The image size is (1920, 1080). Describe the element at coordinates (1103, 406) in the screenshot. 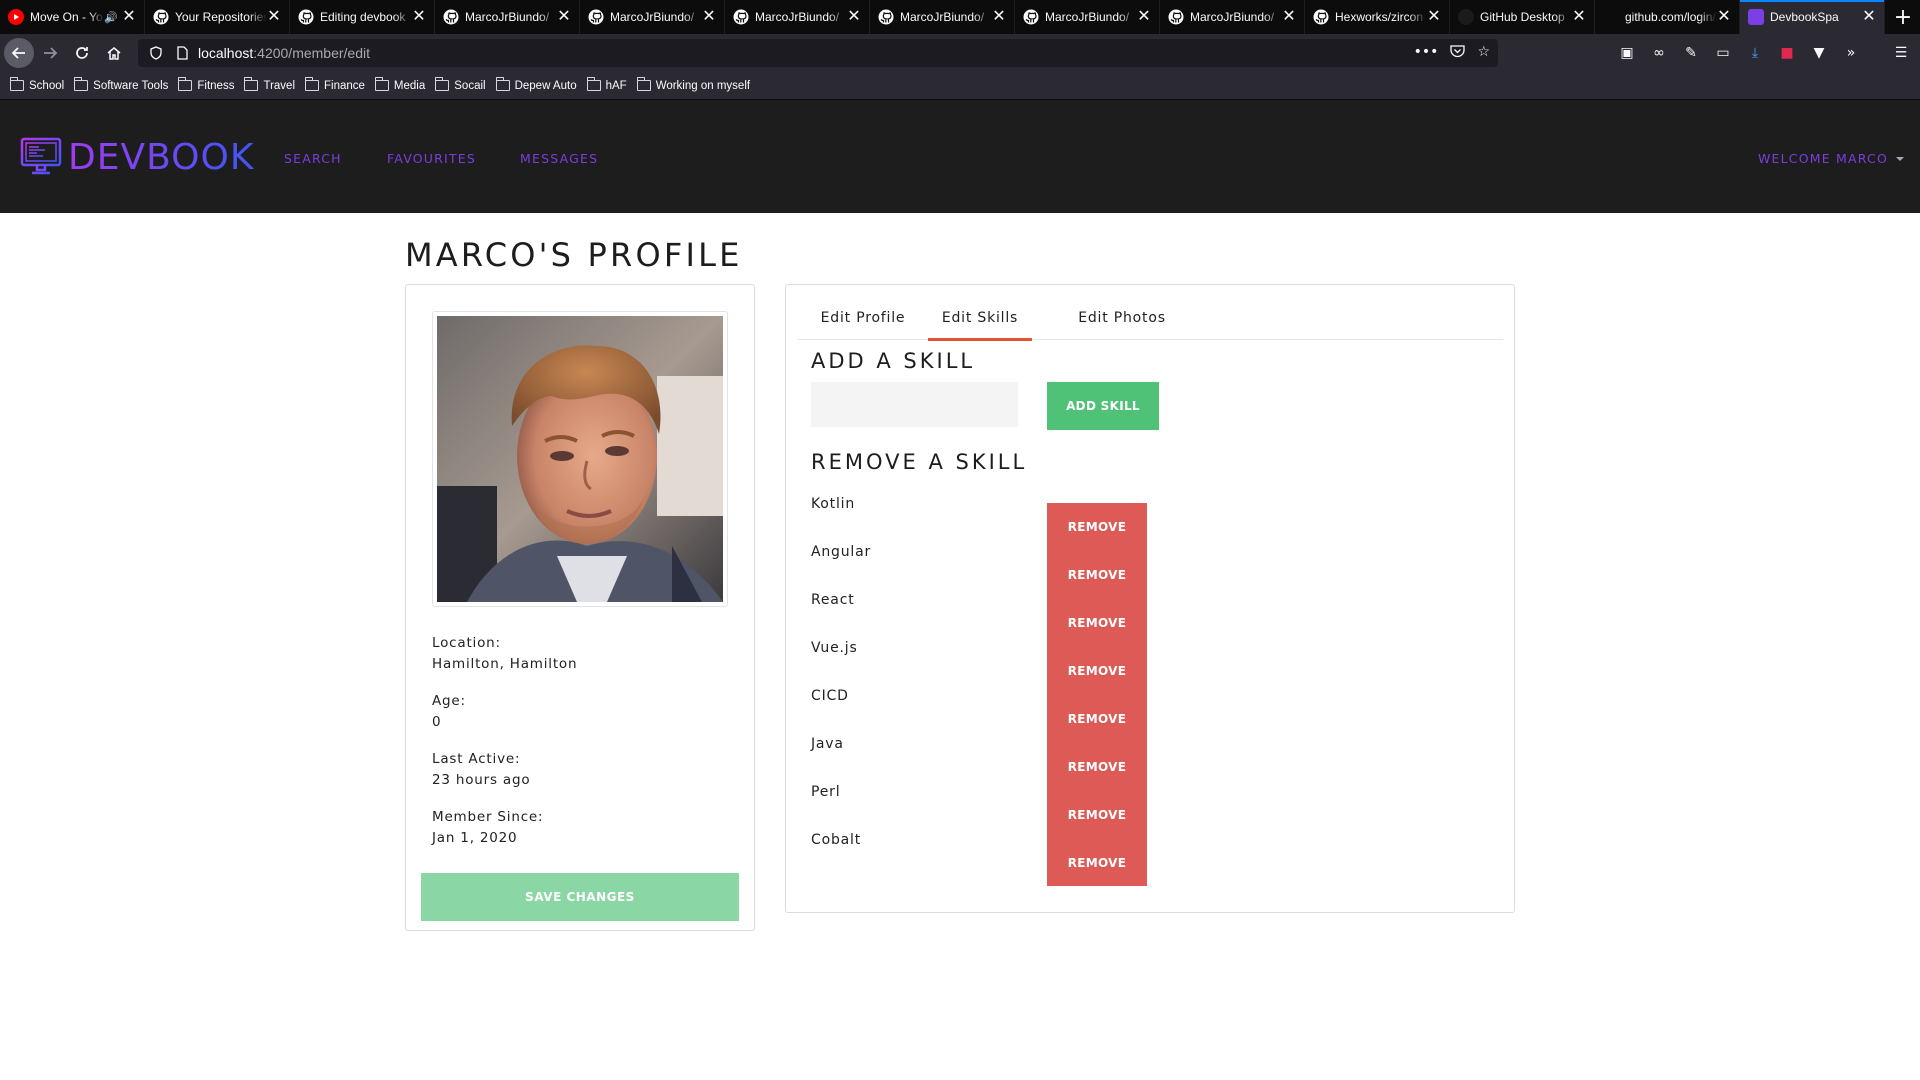

I see `add-skill-button: ADD SKILL` at that location.